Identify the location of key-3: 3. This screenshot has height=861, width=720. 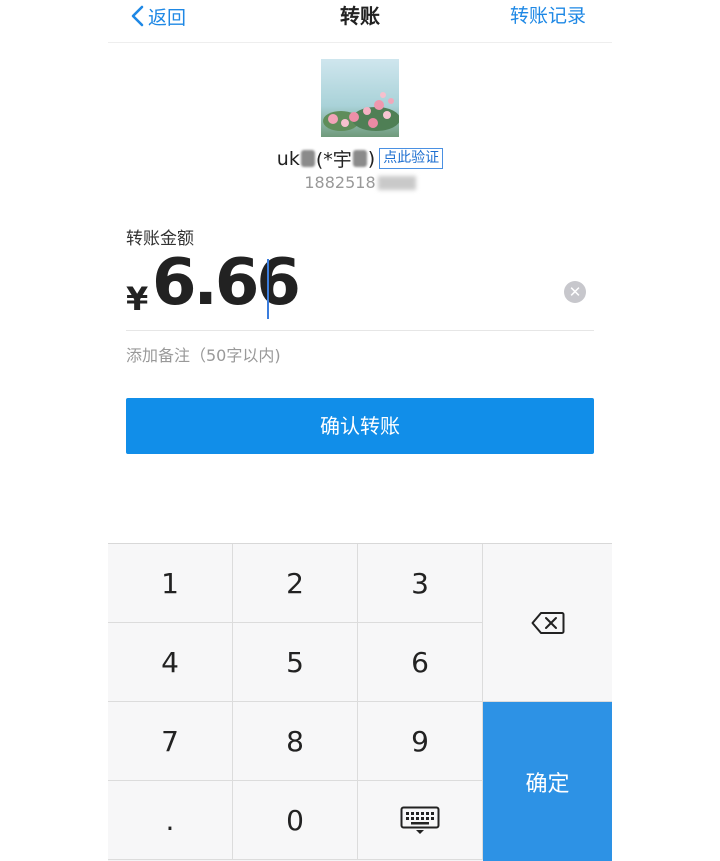
(420, 583).